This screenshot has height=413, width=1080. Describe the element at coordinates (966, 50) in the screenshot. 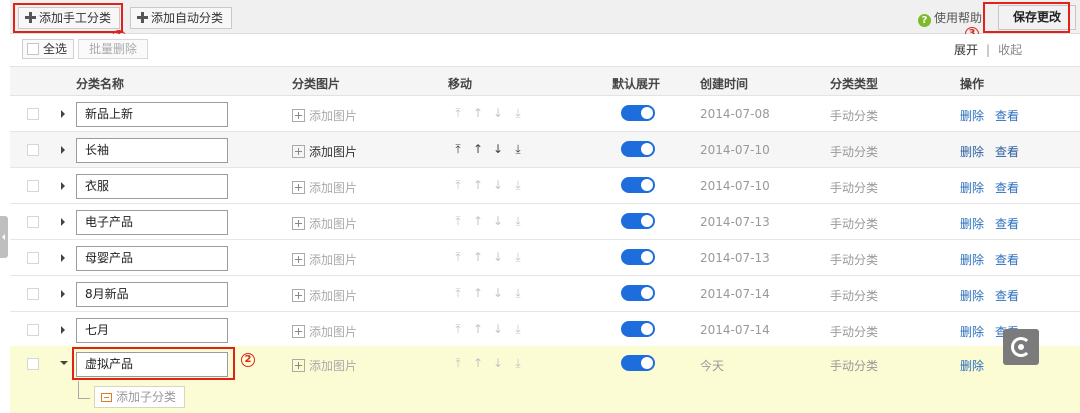

I see `expand-all-link: 展开` at that location.